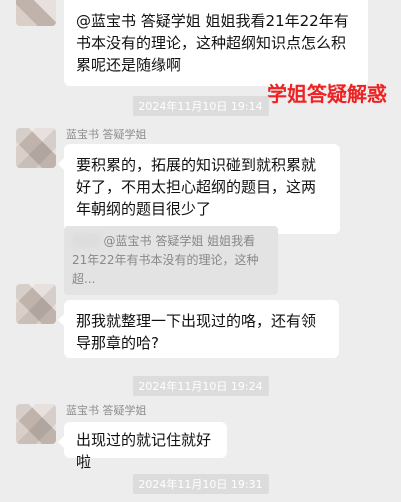  I want to click on message-bubble-answer: 出现过的就记住就好啦, so click(142, 446).